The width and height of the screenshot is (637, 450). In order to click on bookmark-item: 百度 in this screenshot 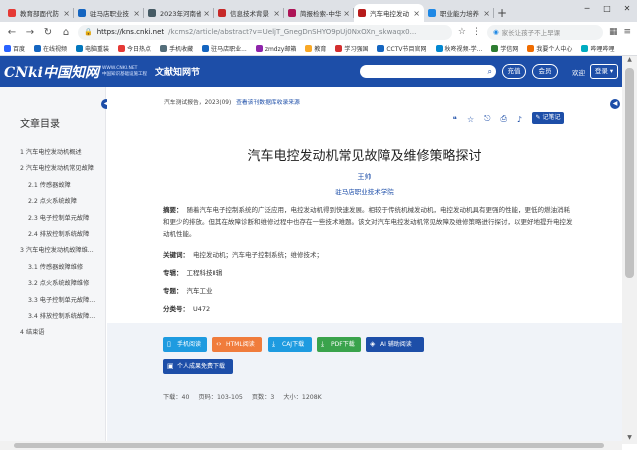, I will do `click(14, 48)`.